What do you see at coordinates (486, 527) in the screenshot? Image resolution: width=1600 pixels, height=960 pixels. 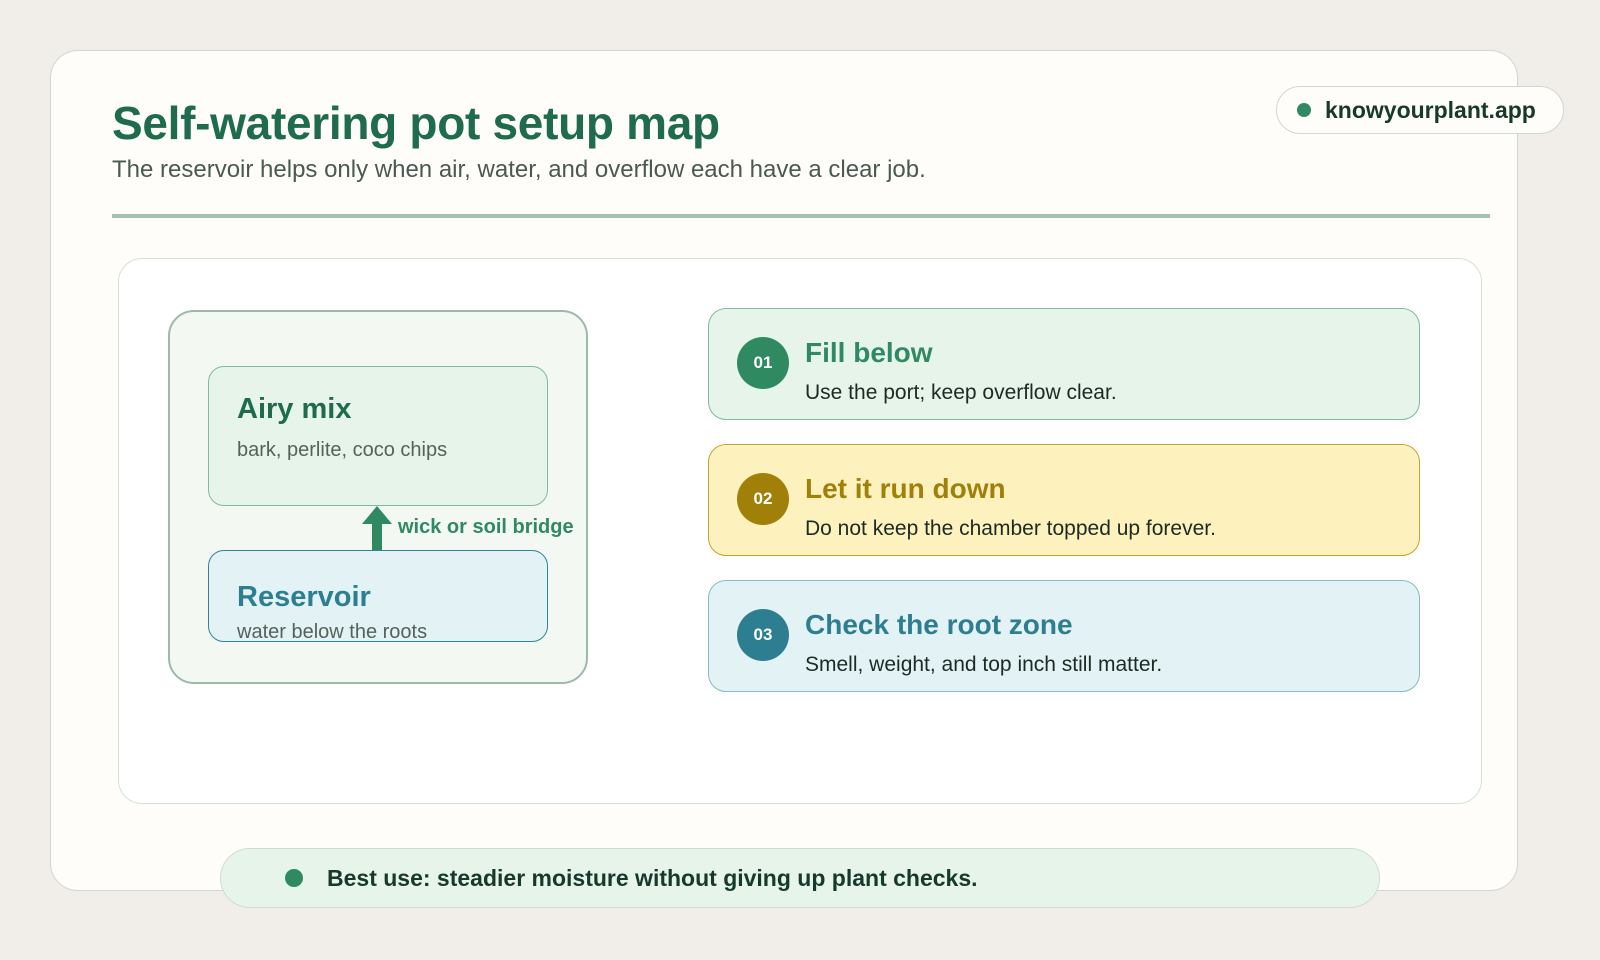 I see `connector-label: wick or soil bridge` at bounding box center [486, 527].